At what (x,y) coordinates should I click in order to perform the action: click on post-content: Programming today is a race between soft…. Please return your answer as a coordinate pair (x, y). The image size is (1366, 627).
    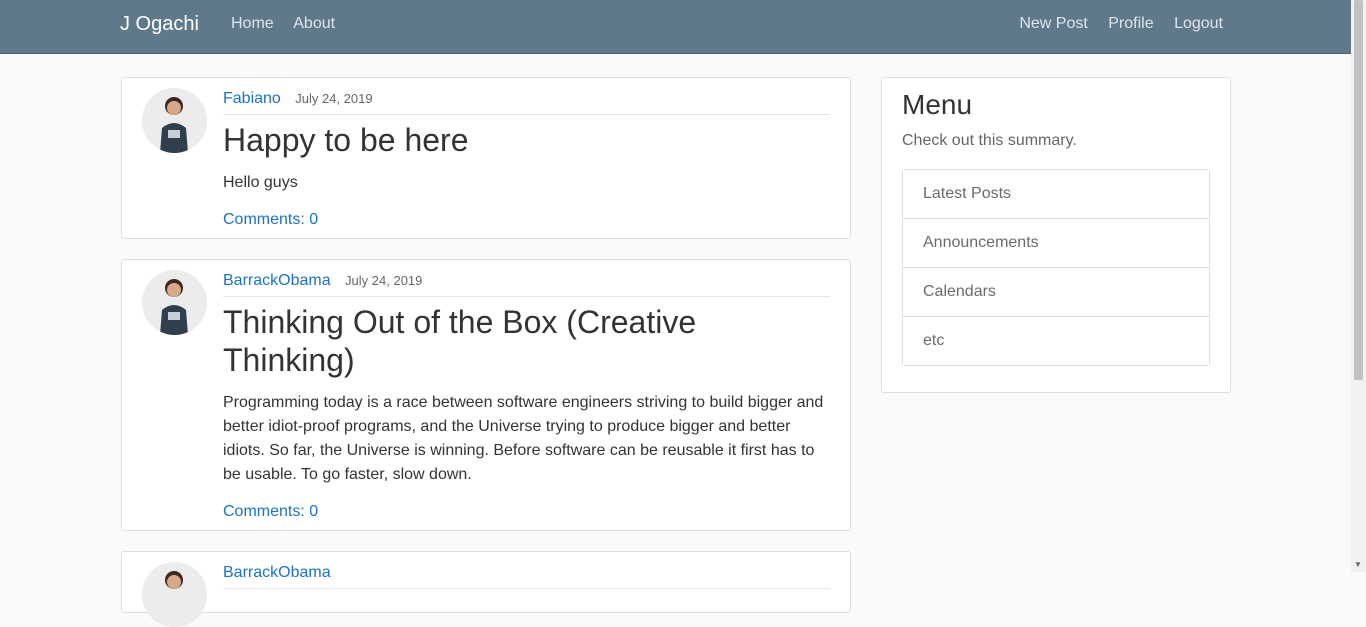
    Looking at the image, I should click on (523, 438).